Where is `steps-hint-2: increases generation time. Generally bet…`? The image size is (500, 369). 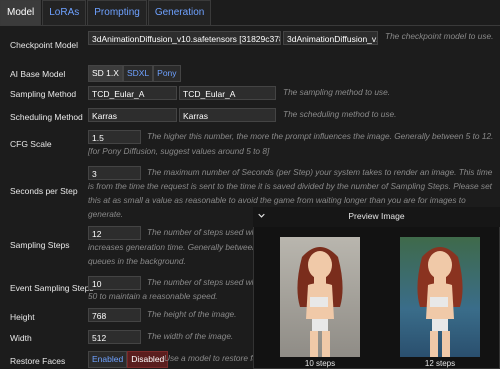 steps-hint-2: increases generation time. Generally bet… is located at coordinates (178, 247).